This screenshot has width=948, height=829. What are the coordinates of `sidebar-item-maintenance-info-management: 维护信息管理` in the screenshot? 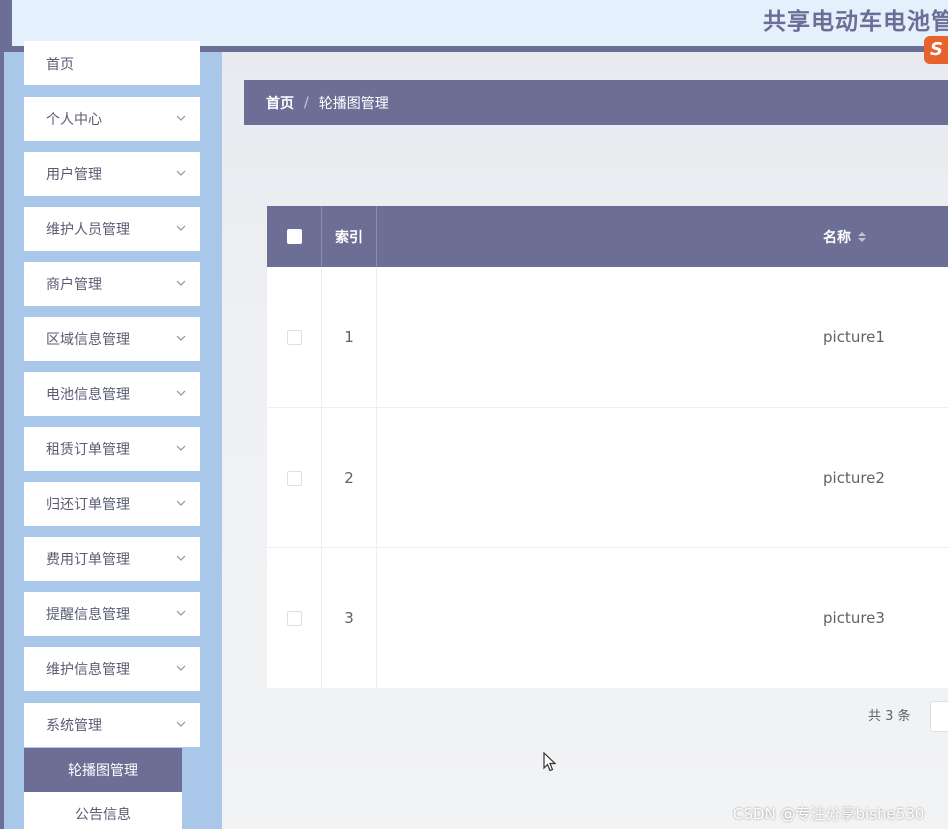 It's located at (112, 669).